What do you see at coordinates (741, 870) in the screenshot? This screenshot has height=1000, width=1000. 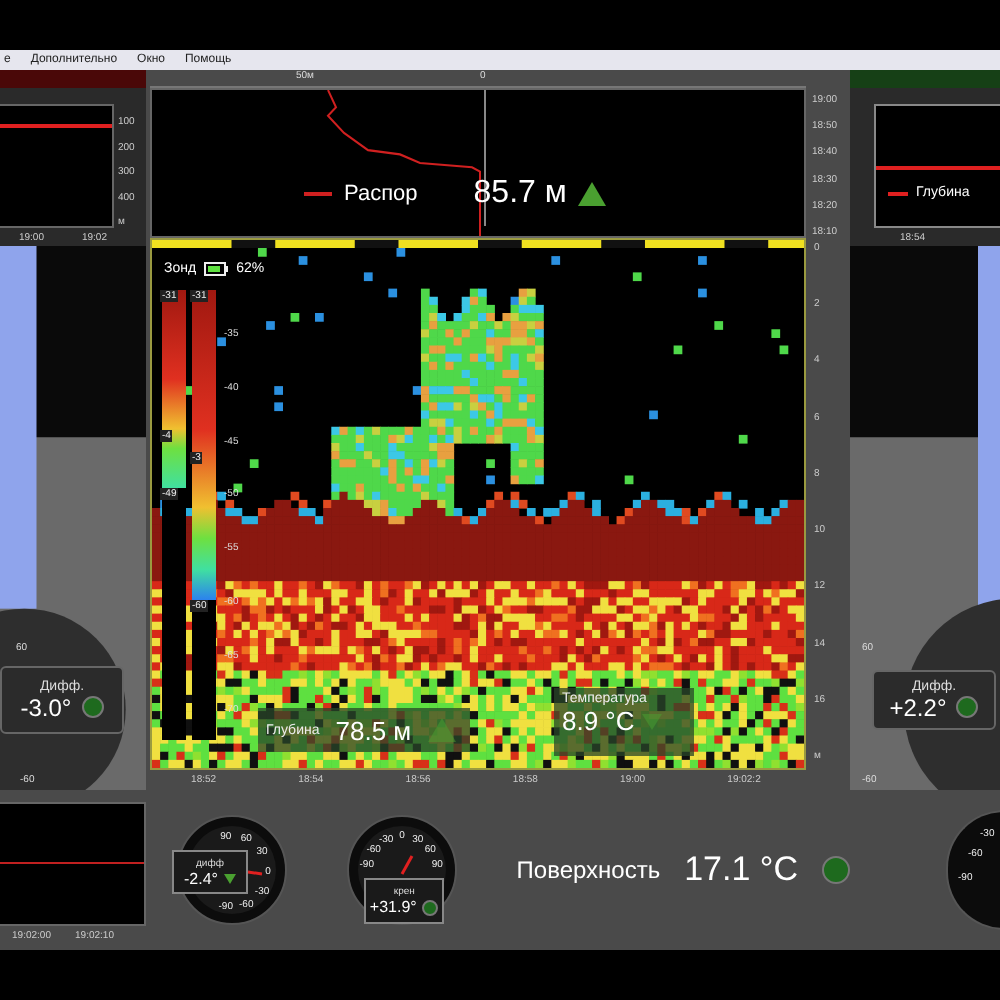 I see `surface-temperature: 17.1 °C` at bounding box center [741, 870].